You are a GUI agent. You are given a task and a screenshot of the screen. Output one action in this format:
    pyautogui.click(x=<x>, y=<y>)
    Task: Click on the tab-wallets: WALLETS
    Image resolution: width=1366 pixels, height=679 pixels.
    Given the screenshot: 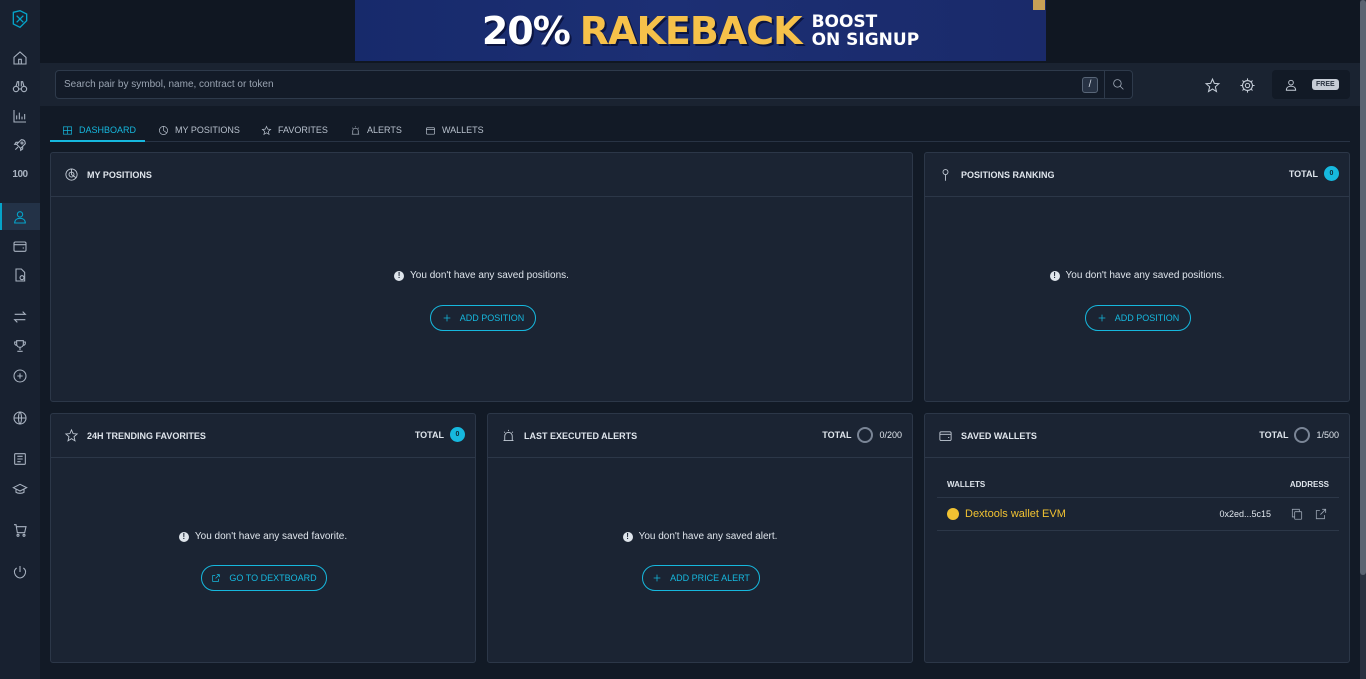 What is the action you would take?
    pyautogui.click(x=454, y=130)
    